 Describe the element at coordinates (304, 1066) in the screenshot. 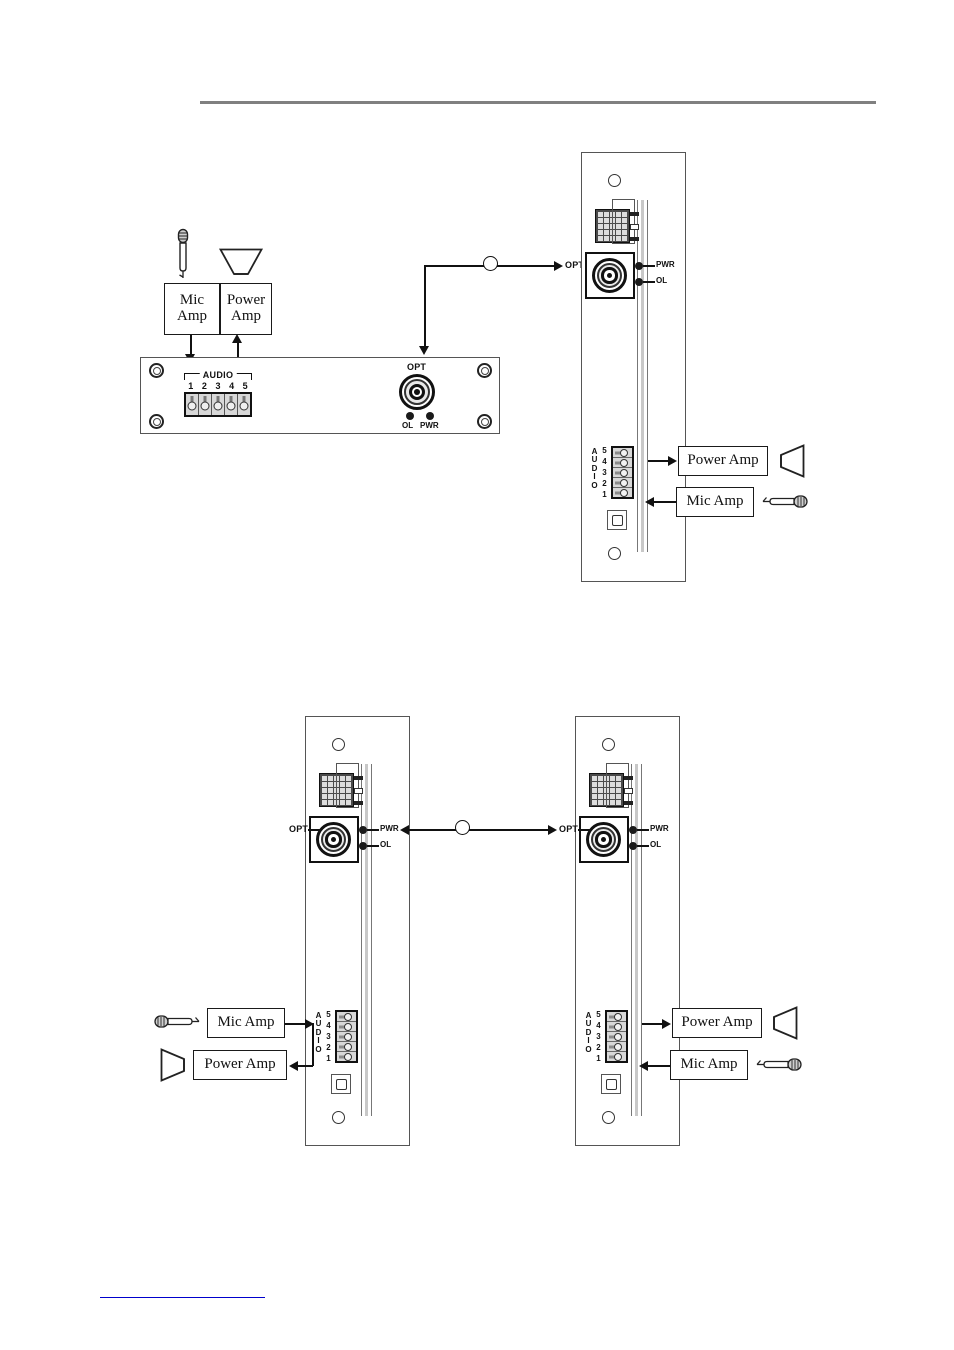

I see `left-power-amp-line` at that location.